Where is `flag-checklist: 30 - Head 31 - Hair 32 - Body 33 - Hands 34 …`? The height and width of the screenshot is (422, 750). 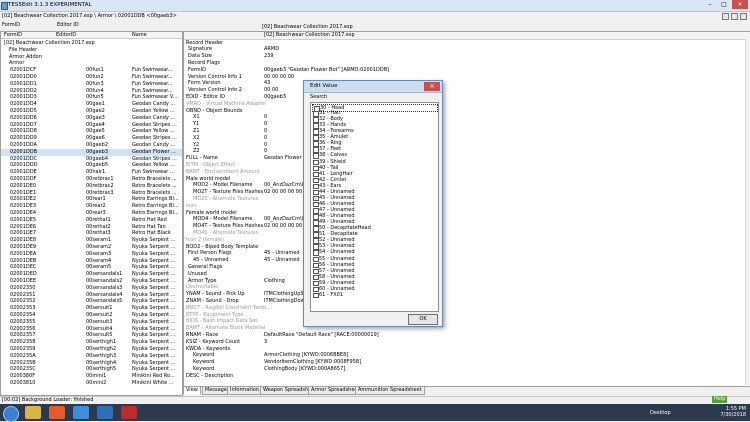
flag-checklist: 30 - Head 31 - Hair 32 - Body 33 - Hands 34 … is located at coordinates (374, 207).